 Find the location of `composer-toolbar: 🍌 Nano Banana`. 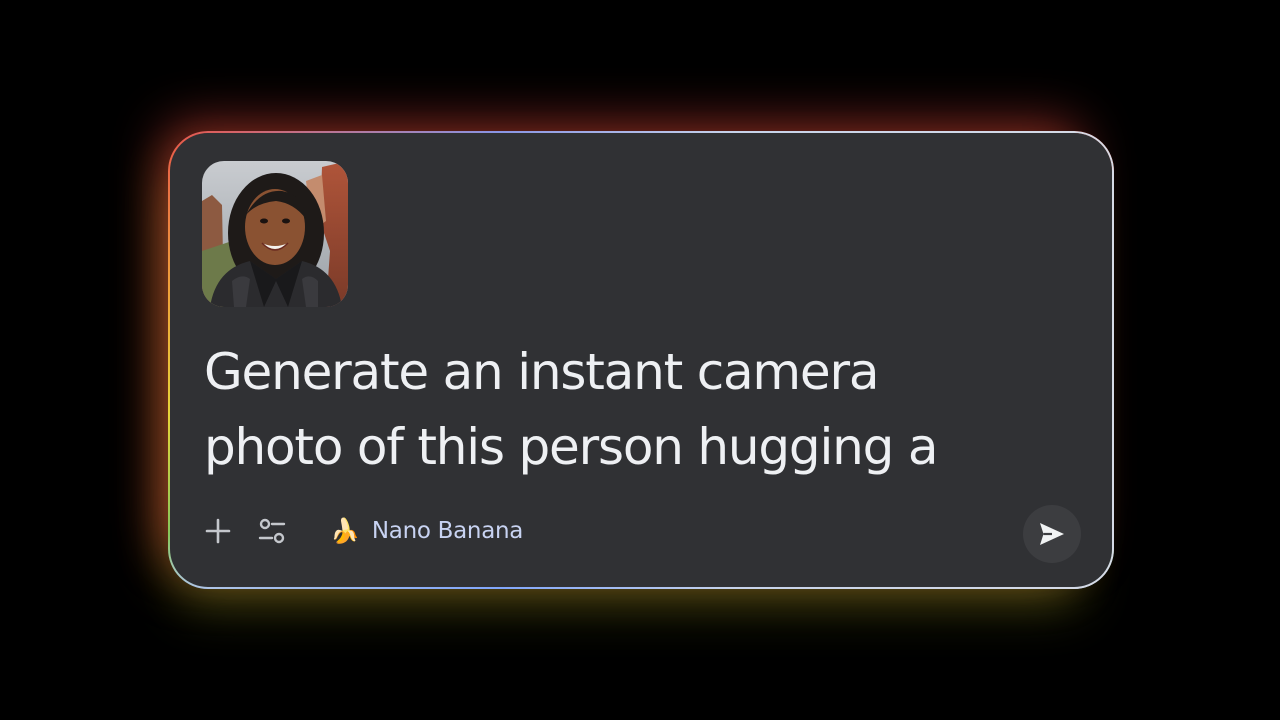

composer-toolbar: 🍌 Nano Banana is located at coordinates (360, 531).